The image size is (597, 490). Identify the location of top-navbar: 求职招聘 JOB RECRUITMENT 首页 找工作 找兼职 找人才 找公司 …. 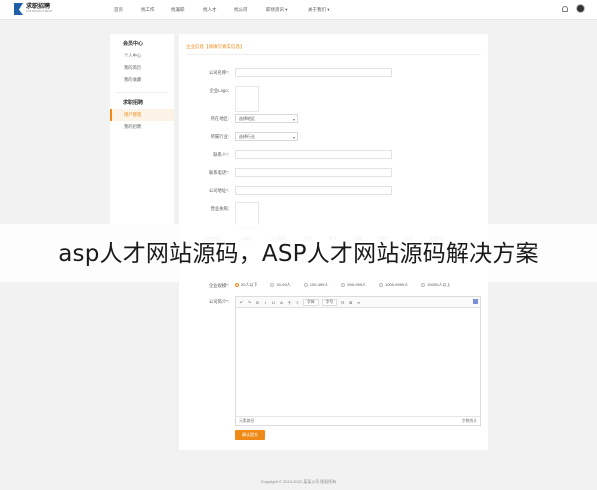
(298, 10).